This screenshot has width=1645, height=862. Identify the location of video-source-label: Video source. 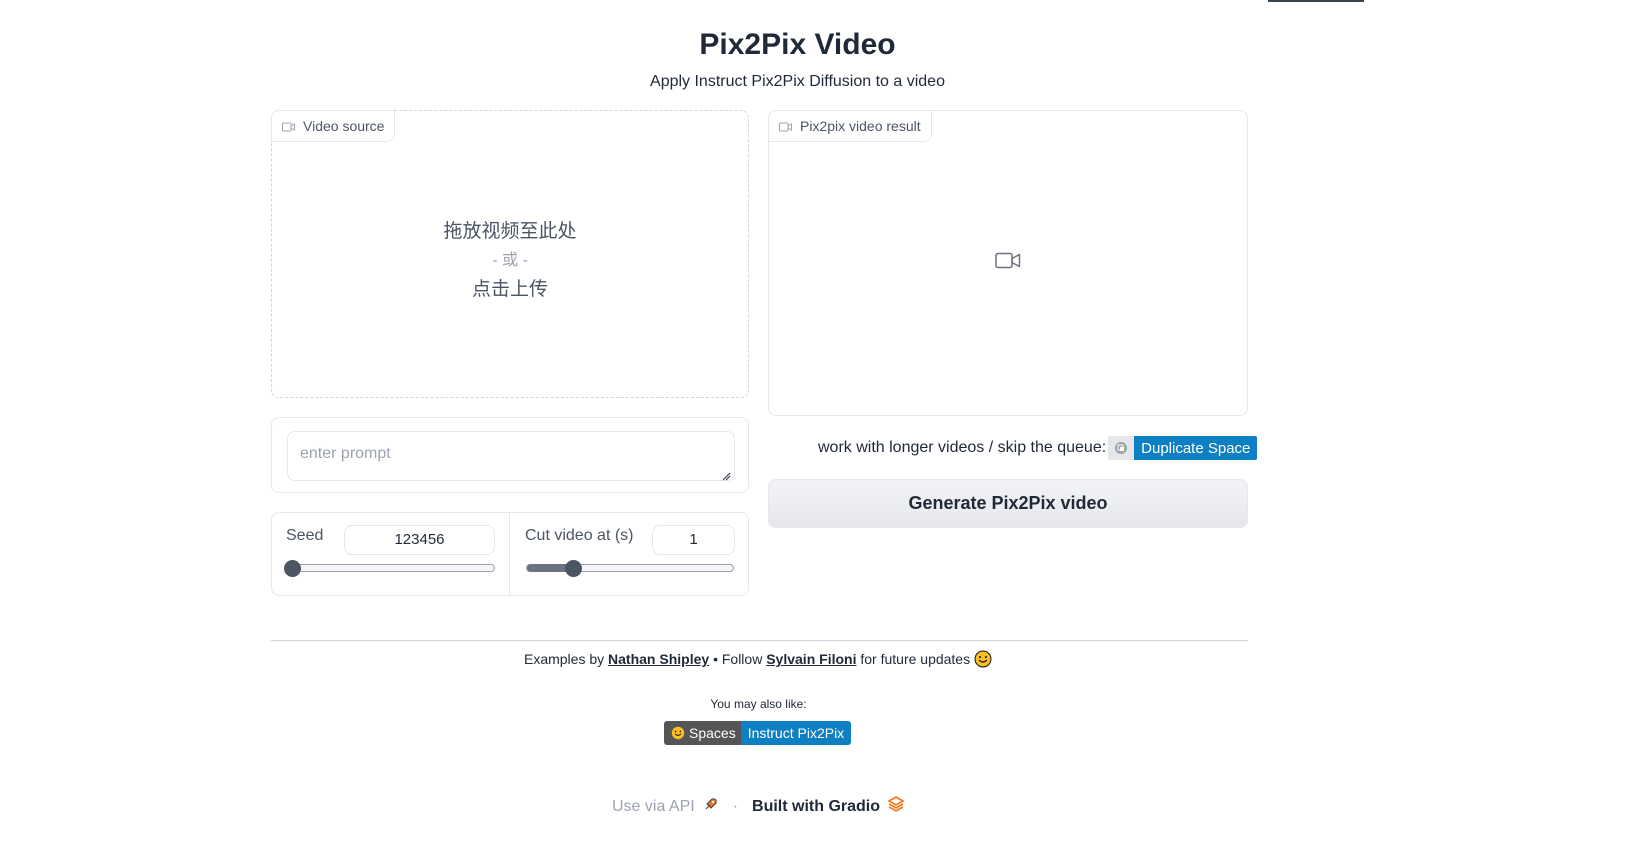
(333, 126).